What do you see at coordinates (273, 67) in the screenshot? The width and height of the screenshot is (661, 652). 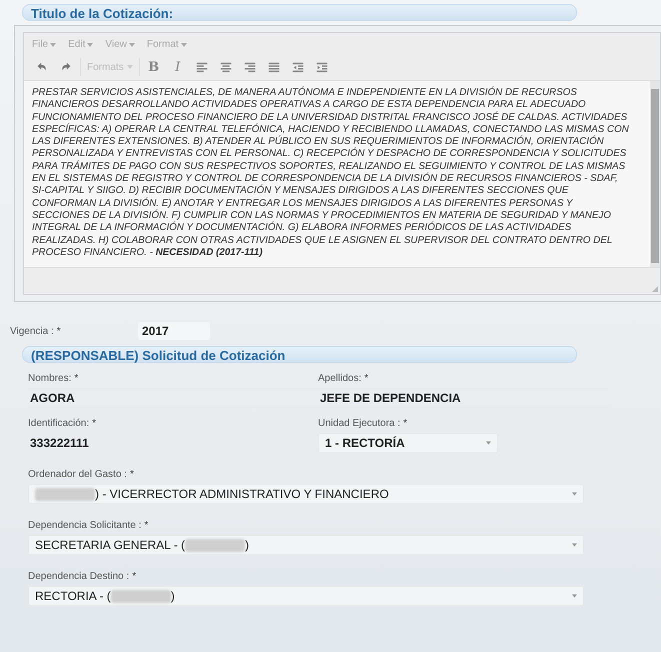 I see `justify-icon` at bounding box center [273, 67].